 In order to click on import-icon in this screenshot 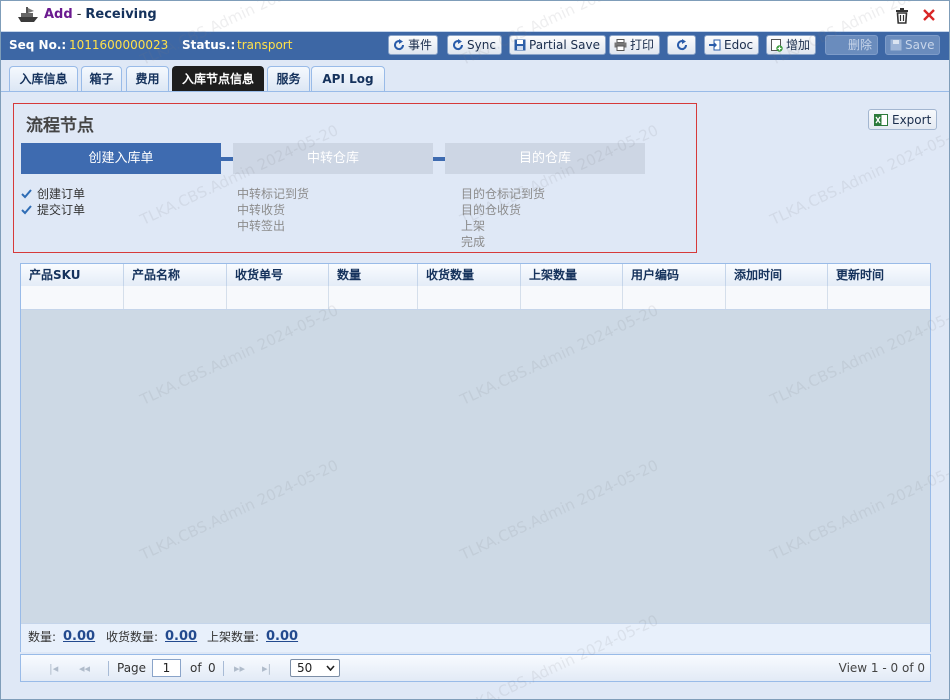, I will do `click(715, 45)`.